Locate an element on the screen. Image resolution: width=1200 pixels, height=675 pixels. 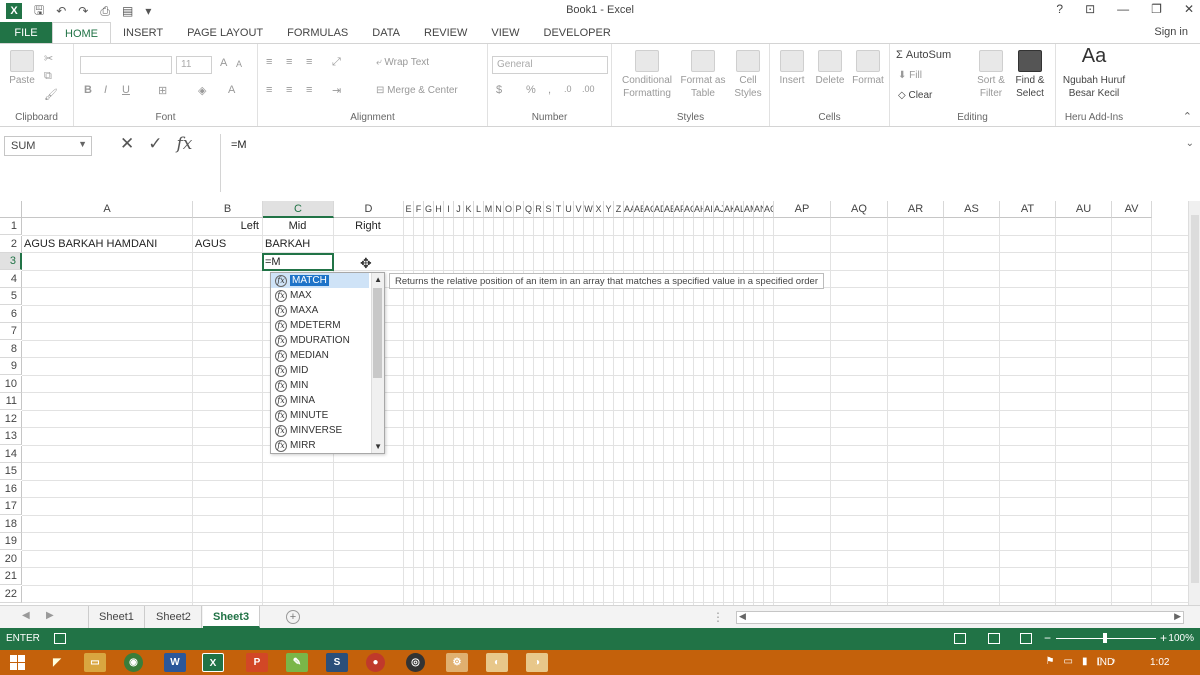
save-icon: 🖫 is located at coordinates (39, 11).